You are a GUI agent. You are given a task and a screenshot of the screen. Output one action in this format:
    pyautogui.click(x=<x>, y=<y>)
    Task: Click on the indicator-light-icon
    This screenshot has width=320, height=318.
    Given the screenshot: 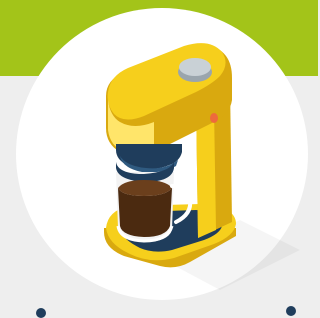 What is the action you would take?
    pyautogui.click(x=214, y=118)
    